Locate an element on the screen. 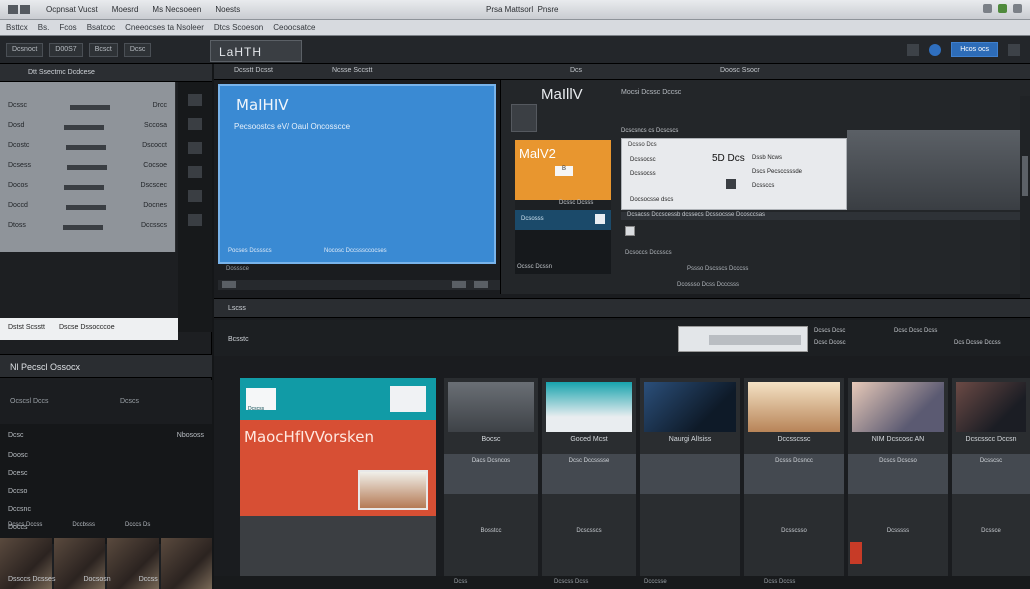 The width and height of the screenshot is (1030, 589). primary-button: Hcos ocs is located at coordinates (974, 49).